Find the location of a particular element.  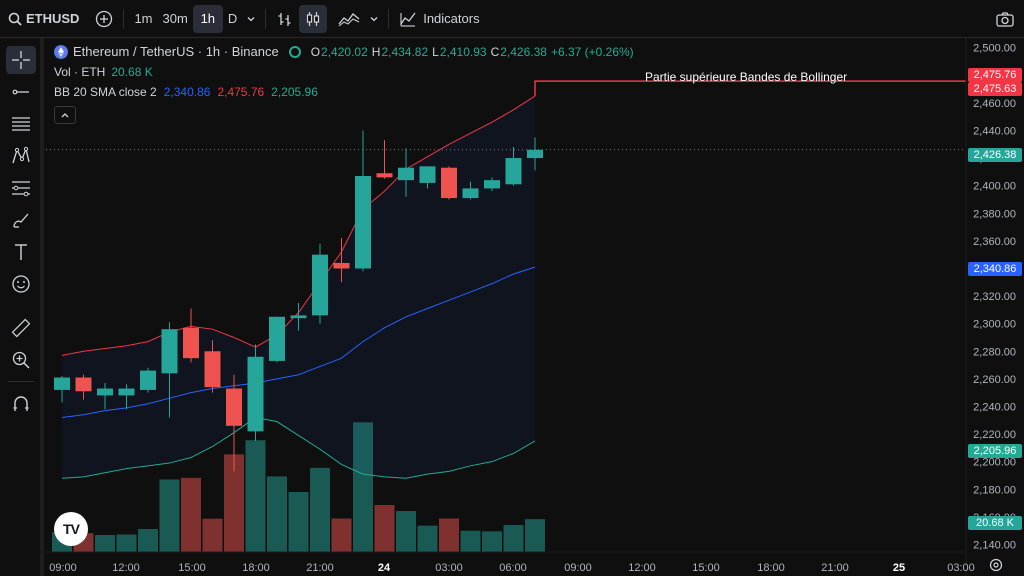

x-tick-label: 12:00 is located at coordinates (642, 568).